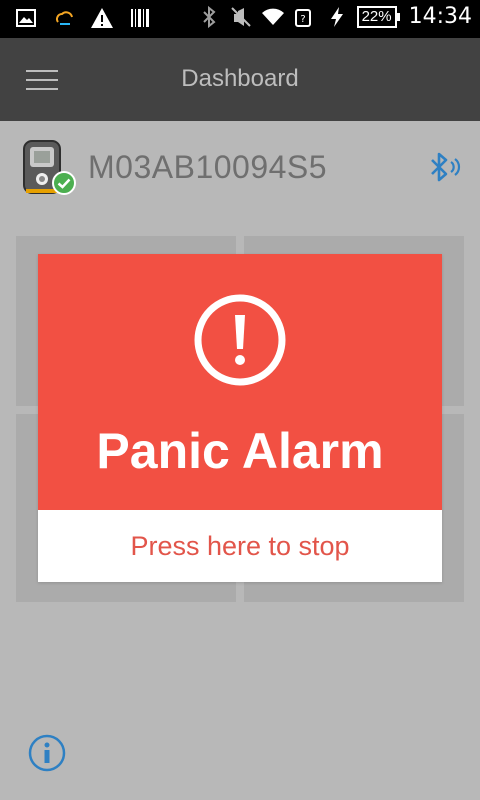 This screenshot has height=800, width=480. I want to click on bluetooth-icon, so click(442, 167).